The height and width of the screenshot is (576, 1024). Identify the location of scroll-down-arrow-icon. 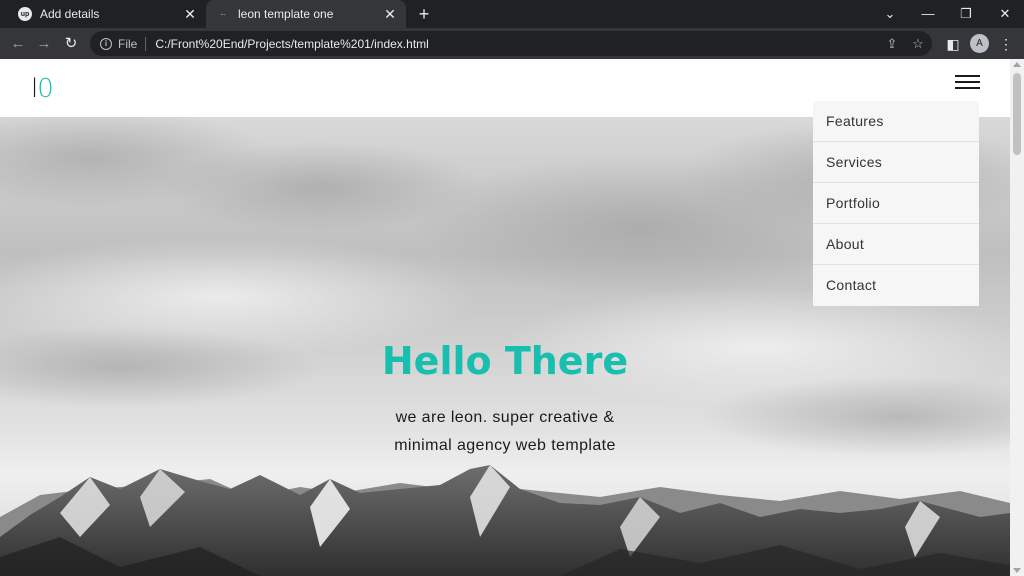
(1017, 570).